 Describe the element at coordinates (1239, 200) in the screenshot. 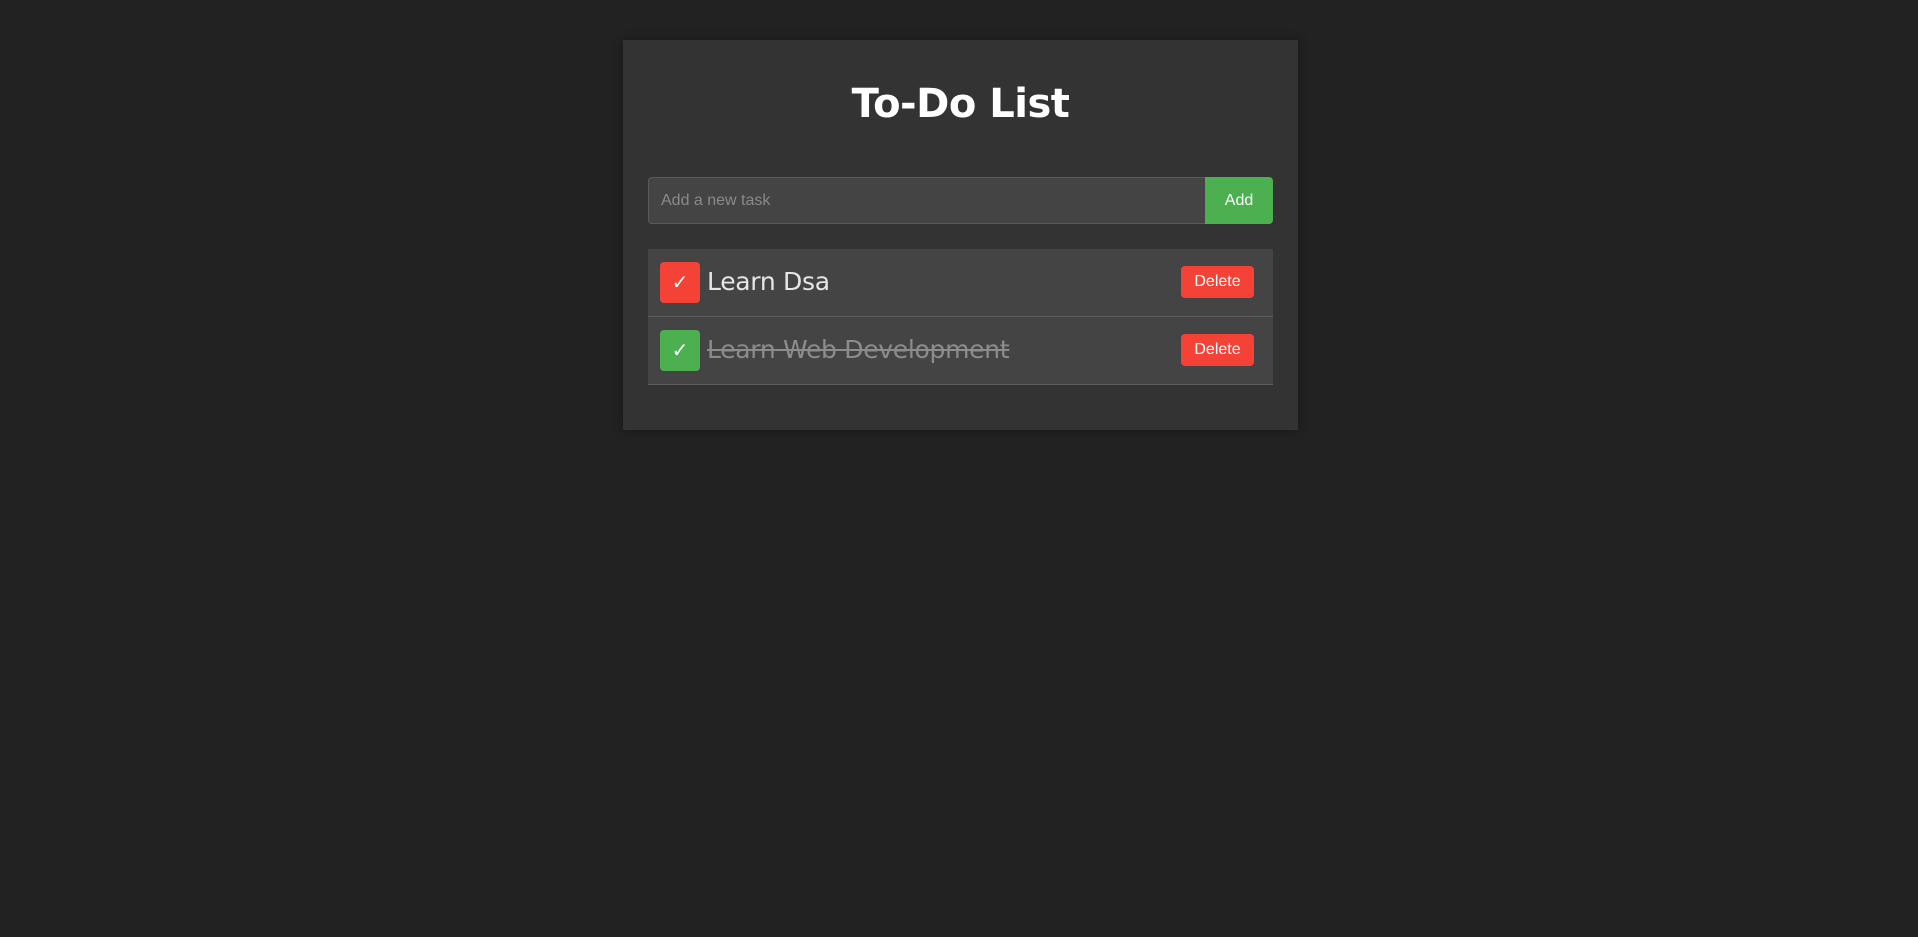

I see `add-task-button: Add` at that location.